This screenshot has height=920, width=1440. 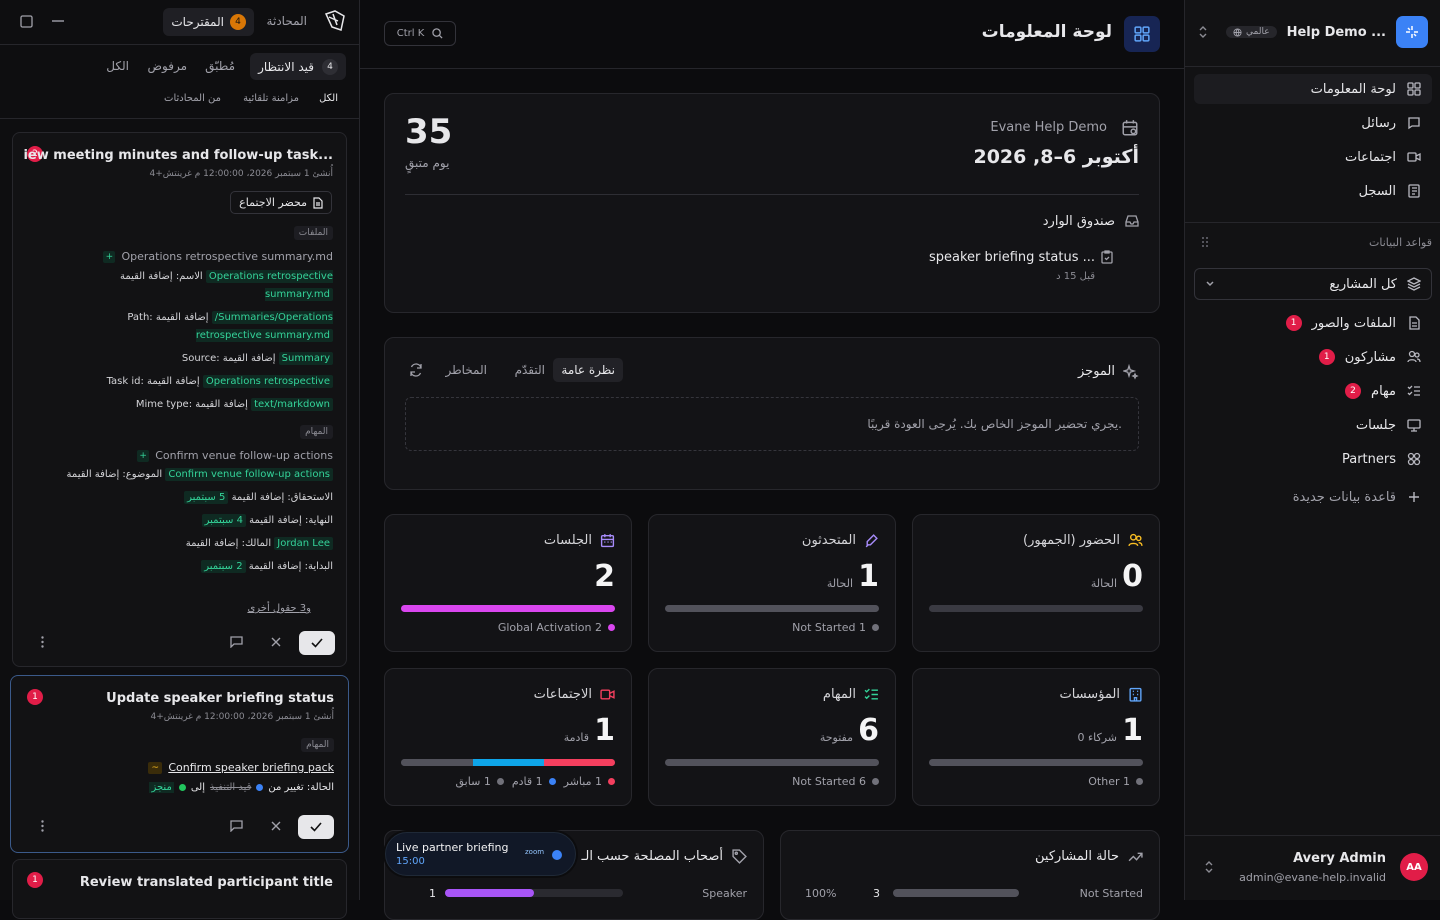 I want to click on presentation-icon, so click(x=1414, y=425).